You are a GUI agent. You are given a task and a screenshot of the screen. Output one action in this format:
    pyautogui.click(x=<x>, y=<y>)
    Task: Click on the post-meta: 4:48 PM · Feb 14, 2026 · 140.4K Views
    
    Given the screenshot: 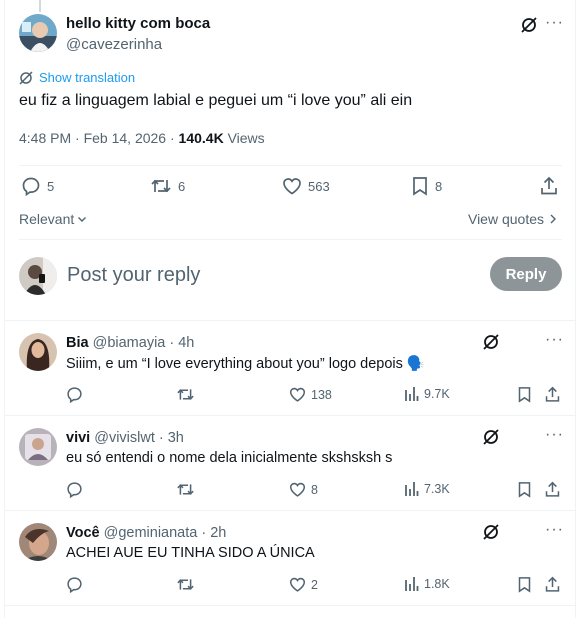 What is the action you would take?
    pyautogui.click(x=142, y=138)
    